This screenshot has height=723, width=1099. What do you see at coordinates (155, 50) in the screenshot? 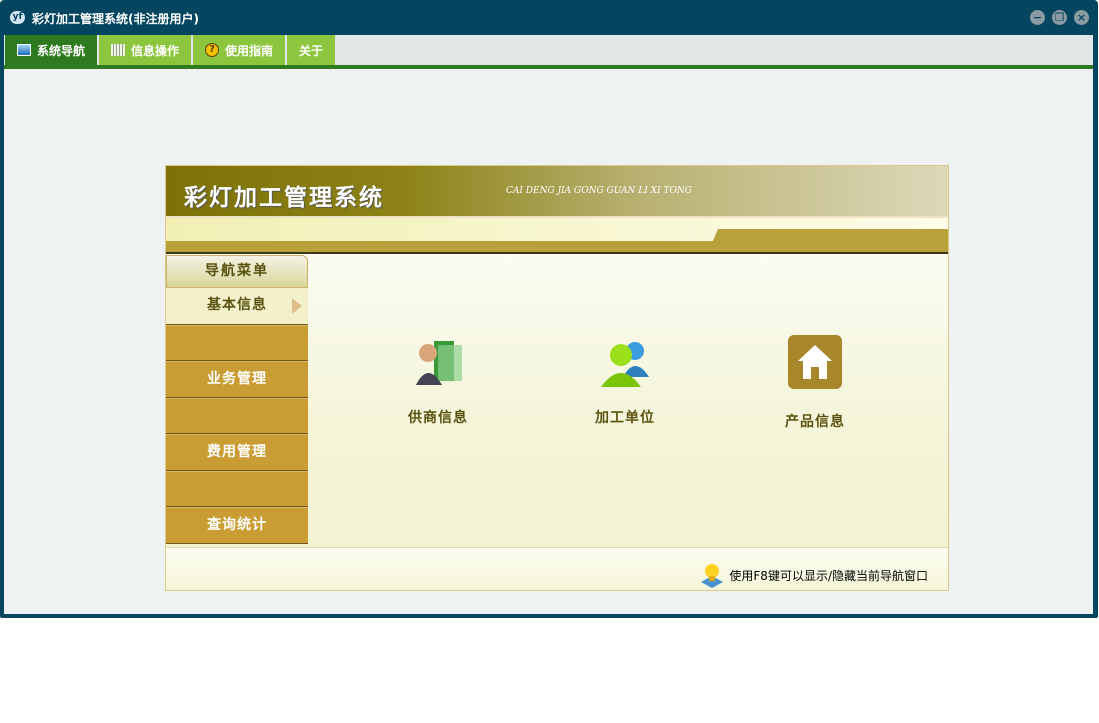
I see `tab-label: 信息操作` at bounding box center [155, 50].